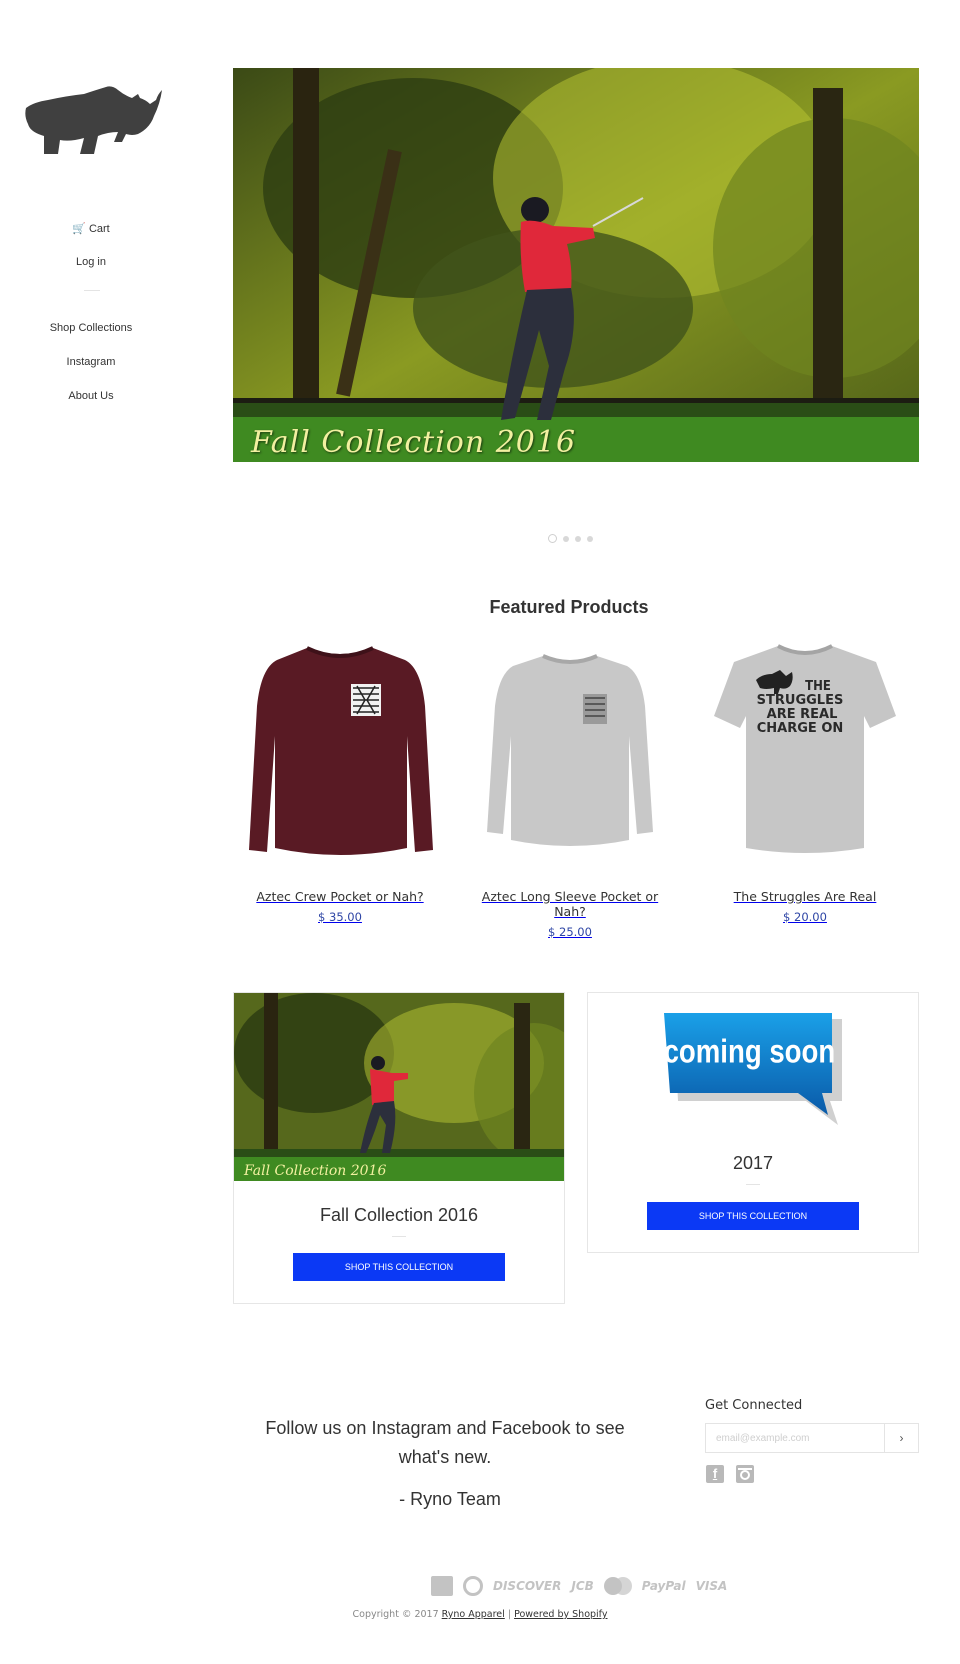 The image size is (960, 1664). Describe the element at coordinates (91, 328) in the screenshot. I see `sidebar-item-shop-collections: Shop Collections` at that location.